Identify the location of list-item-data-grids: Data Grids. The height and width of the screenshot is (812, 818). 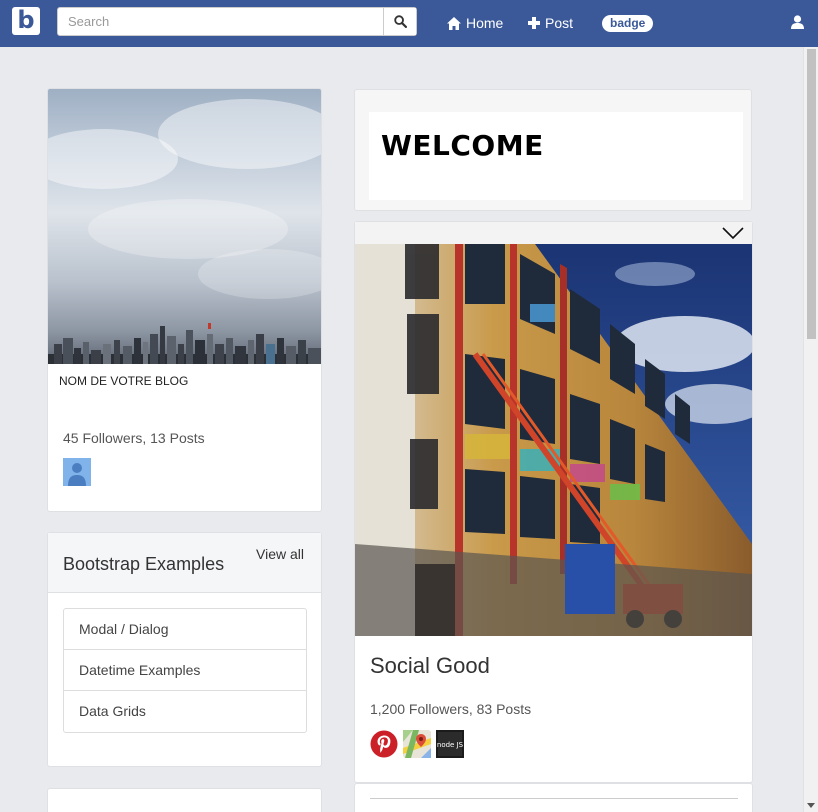
(185, 711).